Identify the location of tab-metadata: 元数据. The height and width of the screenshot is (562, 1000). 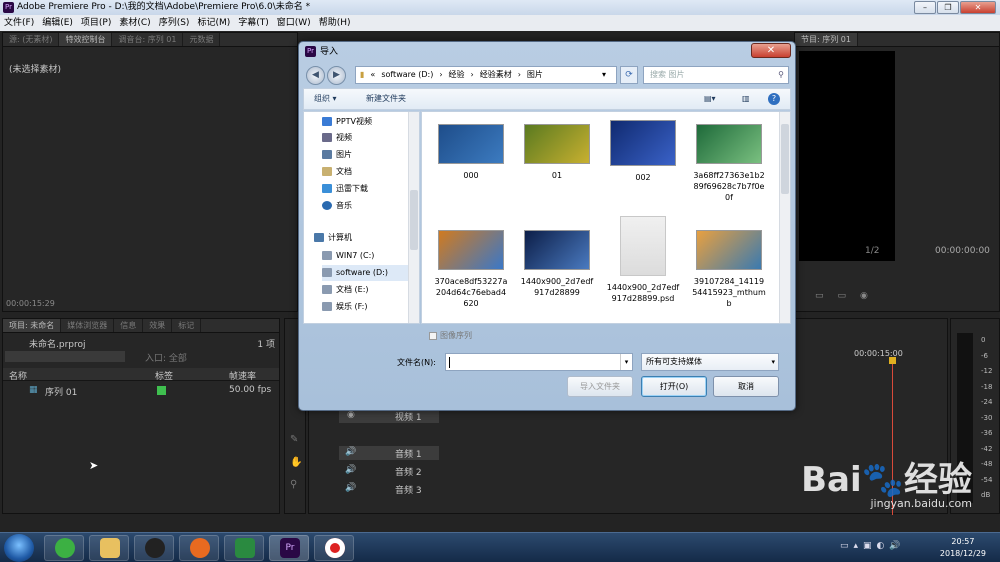
(202, 39).